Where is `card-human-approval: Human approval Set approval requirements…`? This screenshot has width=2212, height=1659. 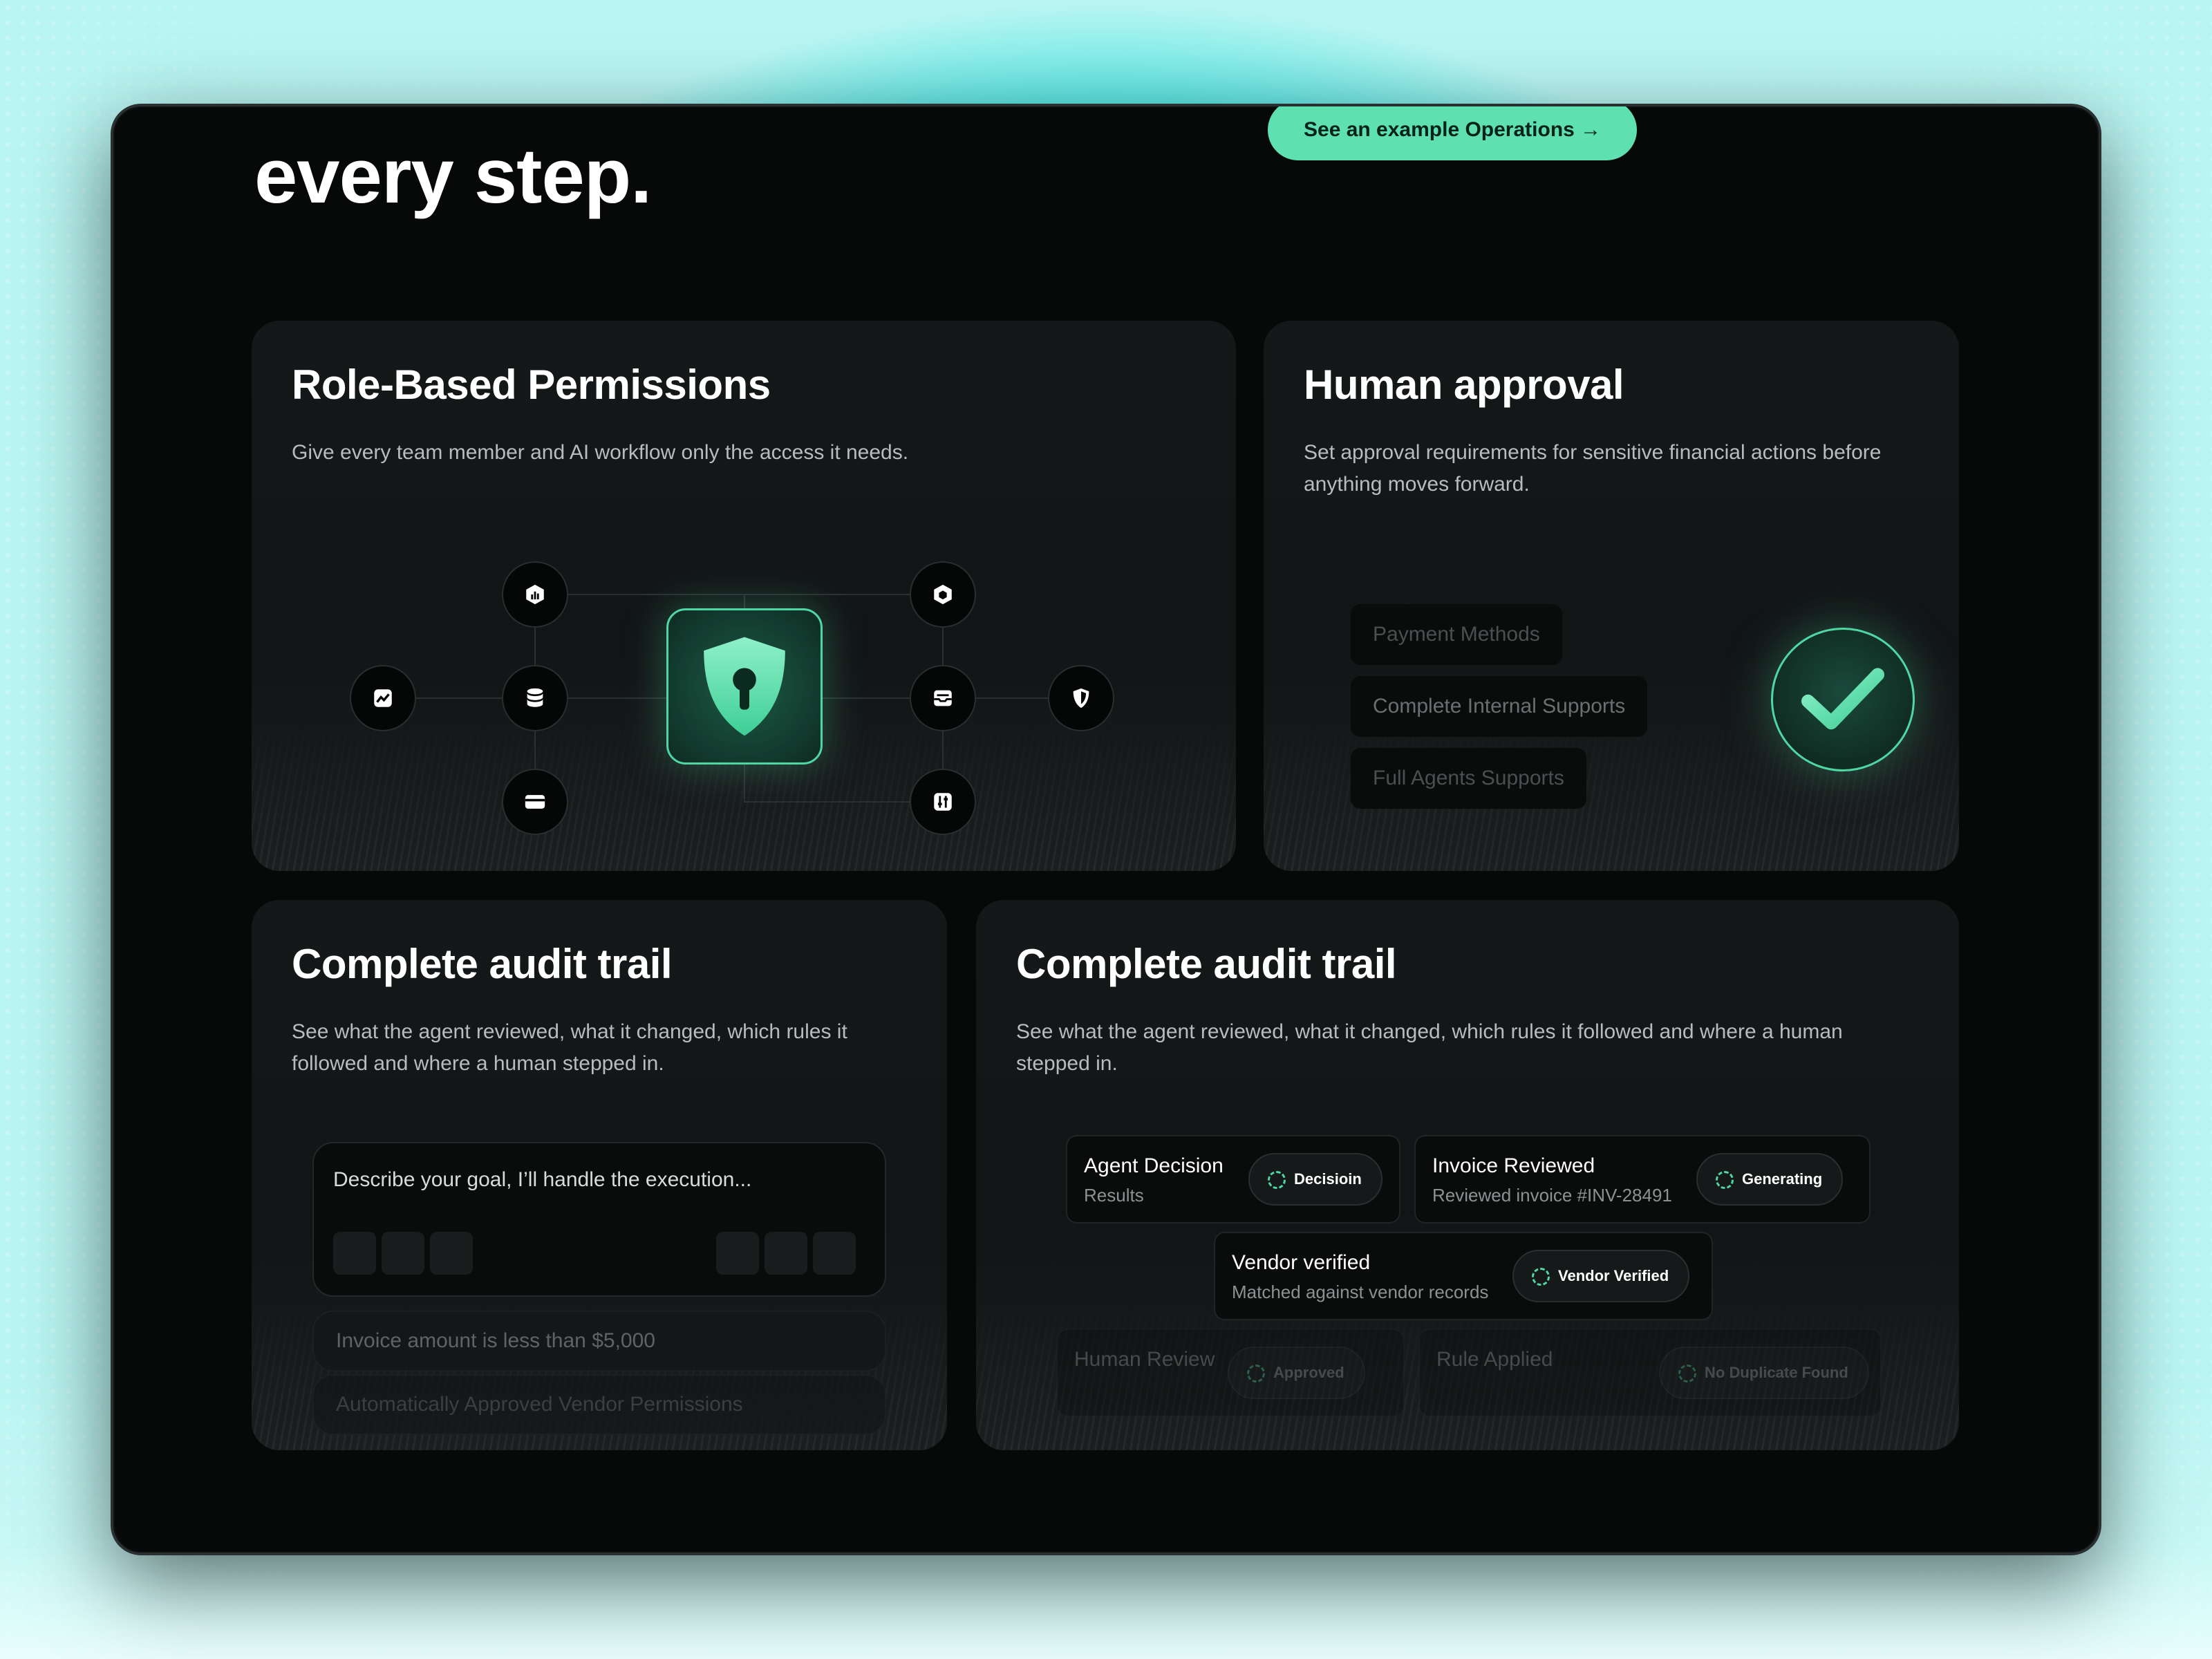
card-human-approval: Human approval Set approval requirements… is located at coordinates (1611, 596).